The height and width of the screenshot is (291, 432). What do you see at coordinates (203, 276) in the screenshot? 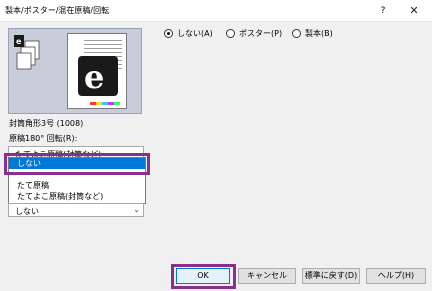
I see `annotation-highlight-ok` at bounding box center [203, 276].